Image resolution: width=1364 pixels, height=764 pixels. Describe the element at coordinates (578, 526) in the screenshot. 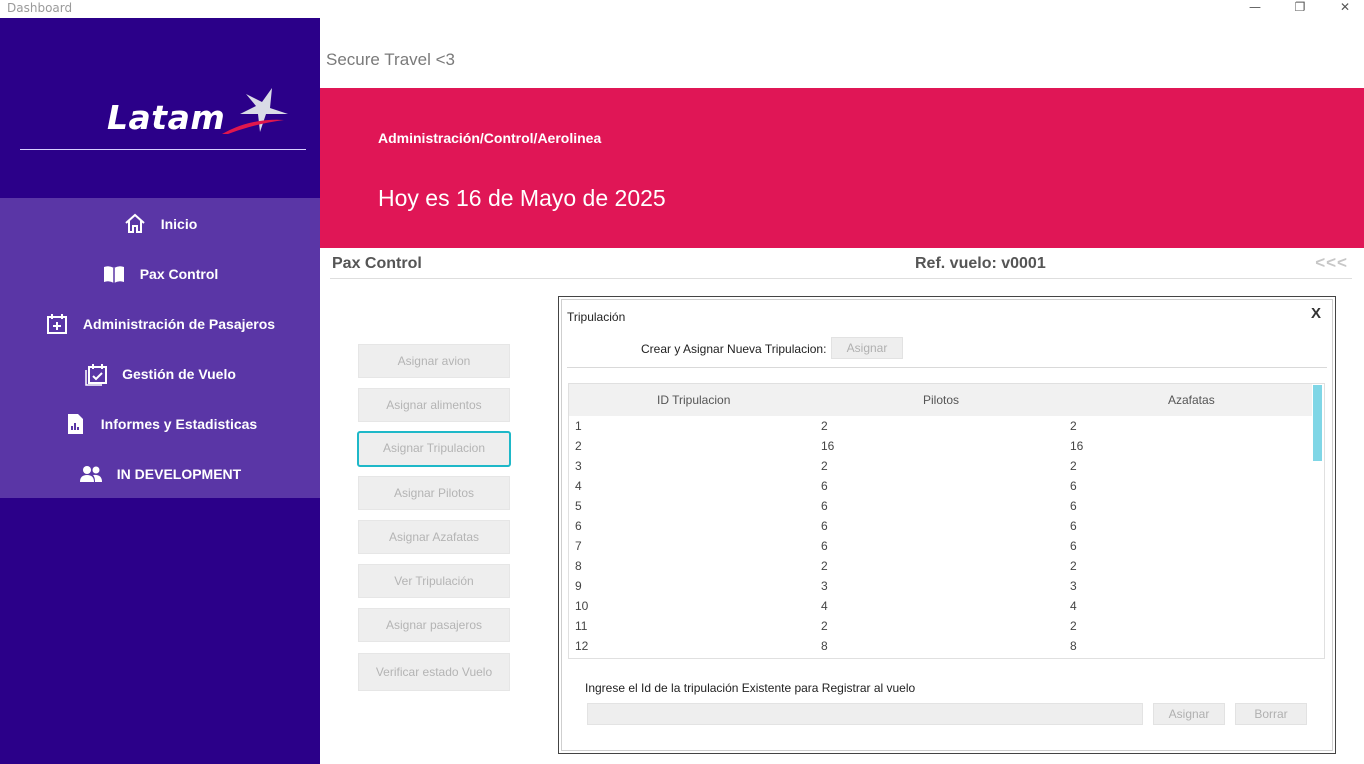

I see `cell-crew-id: 6` at that location.